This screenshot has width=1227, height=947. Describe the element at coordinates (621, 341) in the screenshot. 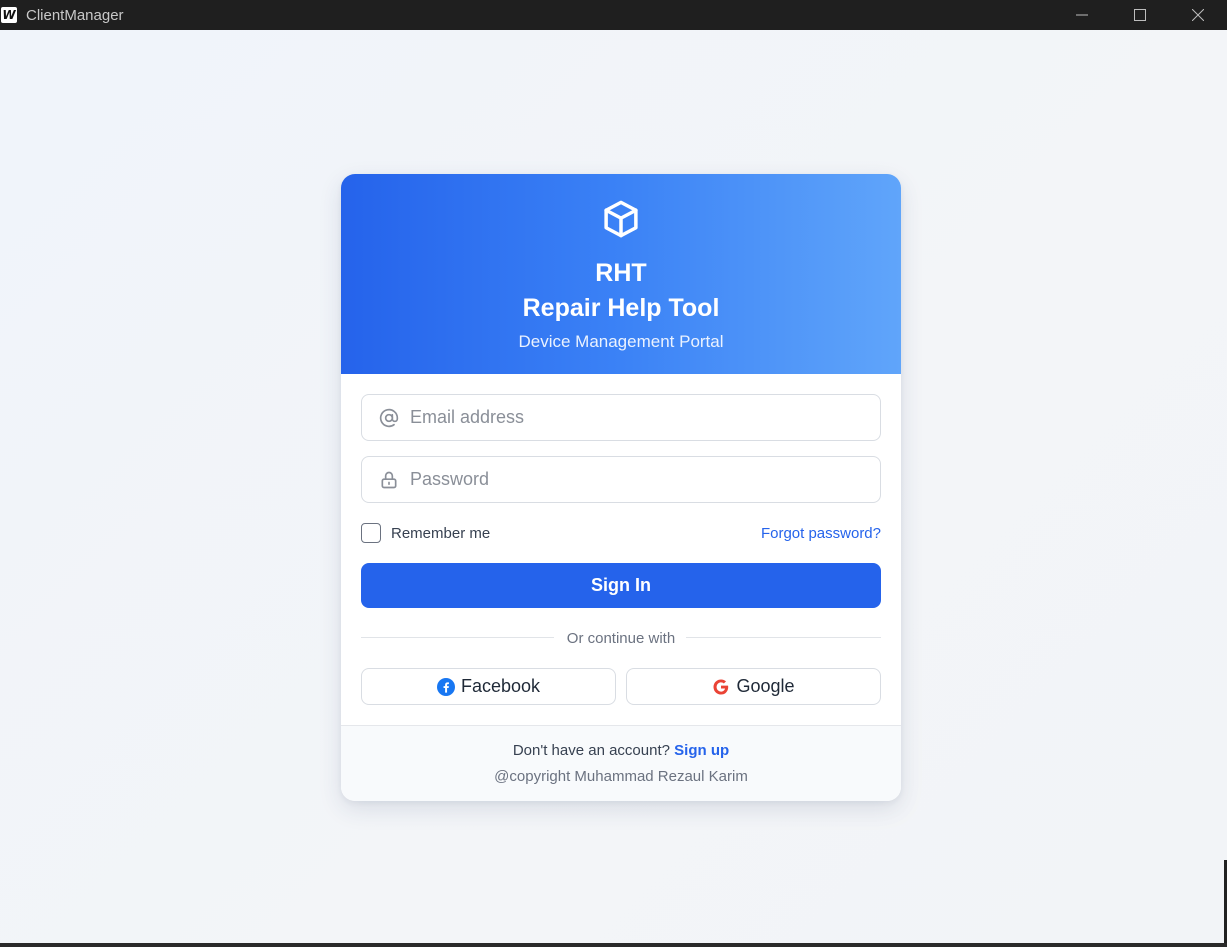

I see `brand-subtitle: Device Management Portal` at that location.